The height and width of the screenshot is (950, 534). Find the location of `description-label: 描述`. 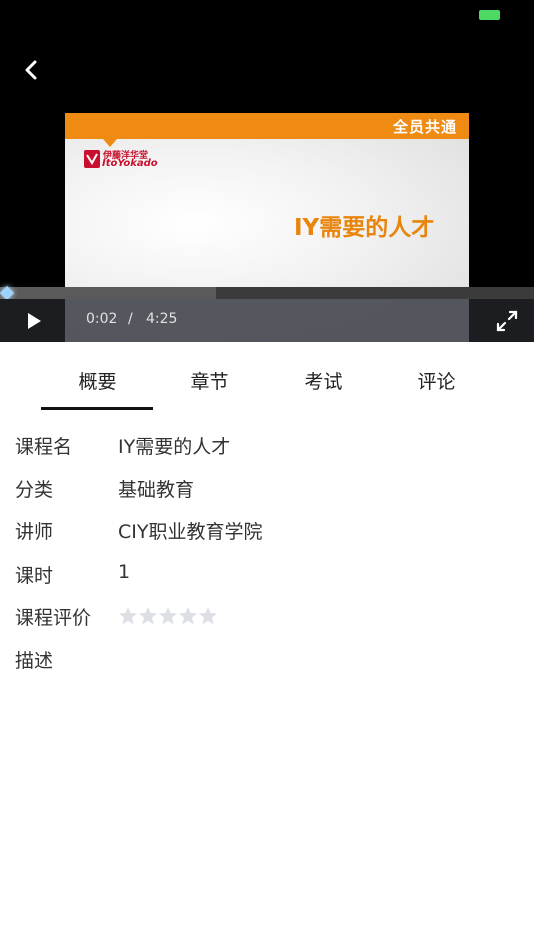

description-label: 描述 is located at coordinates (34, 661).